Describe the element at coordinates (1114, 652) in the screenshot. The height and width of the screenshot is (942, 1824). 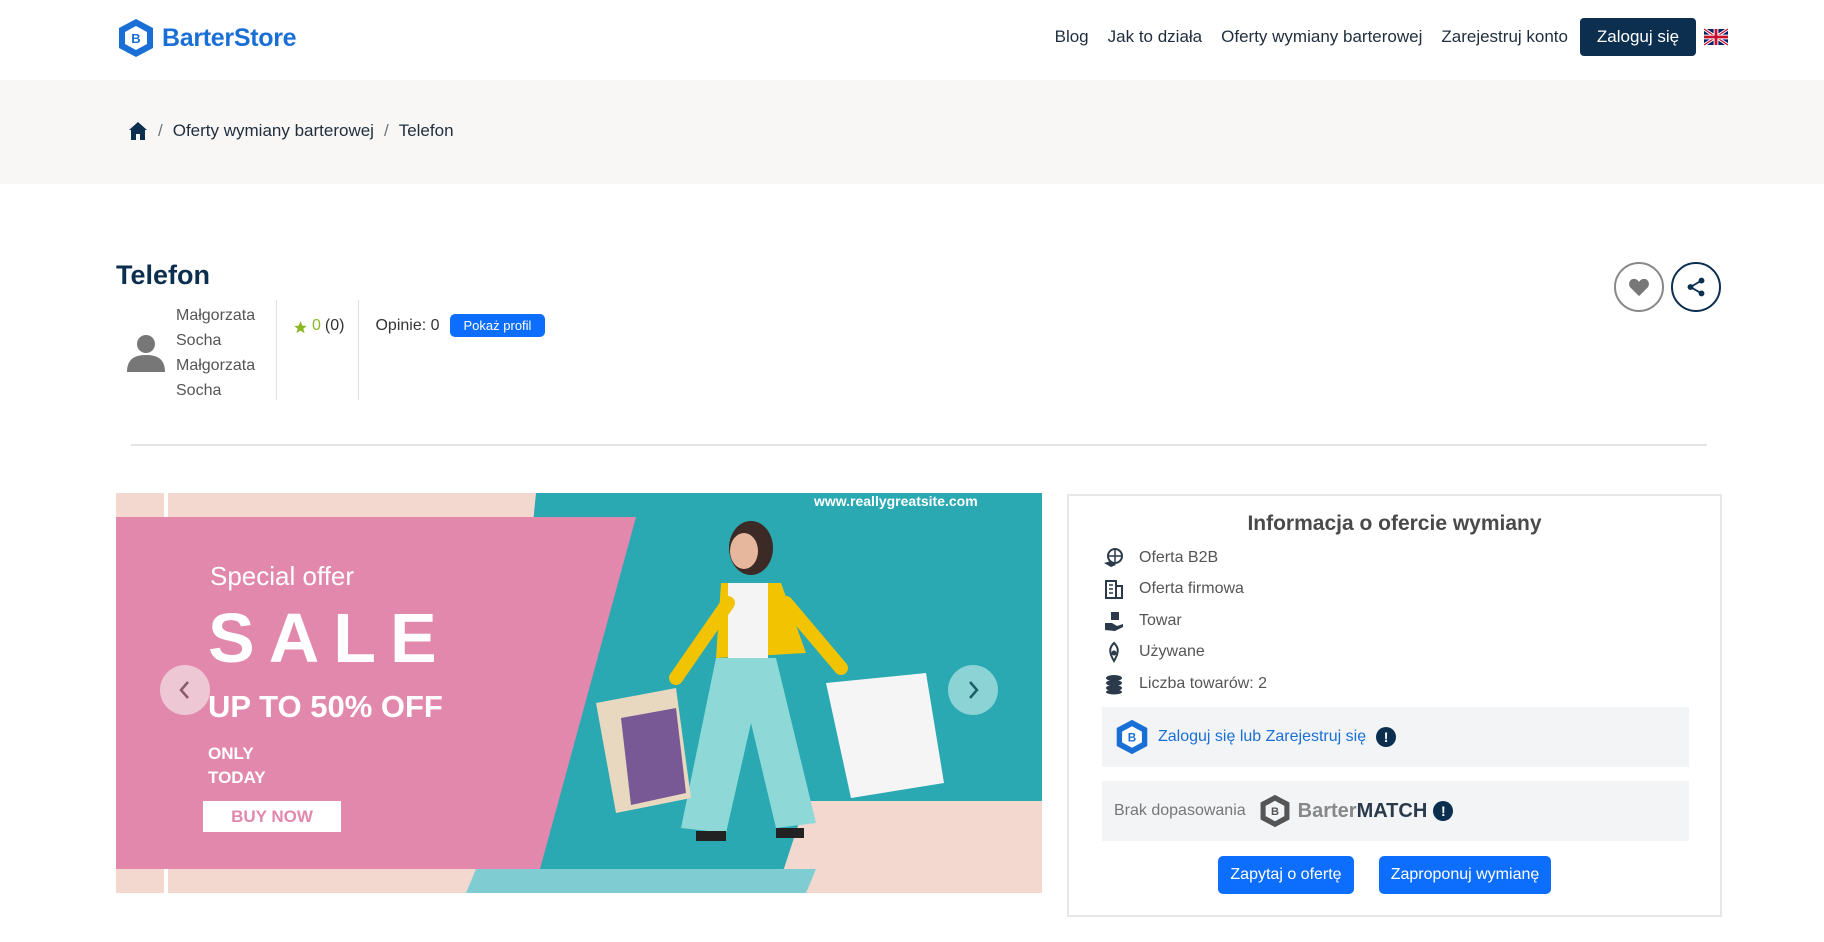
I see `recycle-icon` at that location.